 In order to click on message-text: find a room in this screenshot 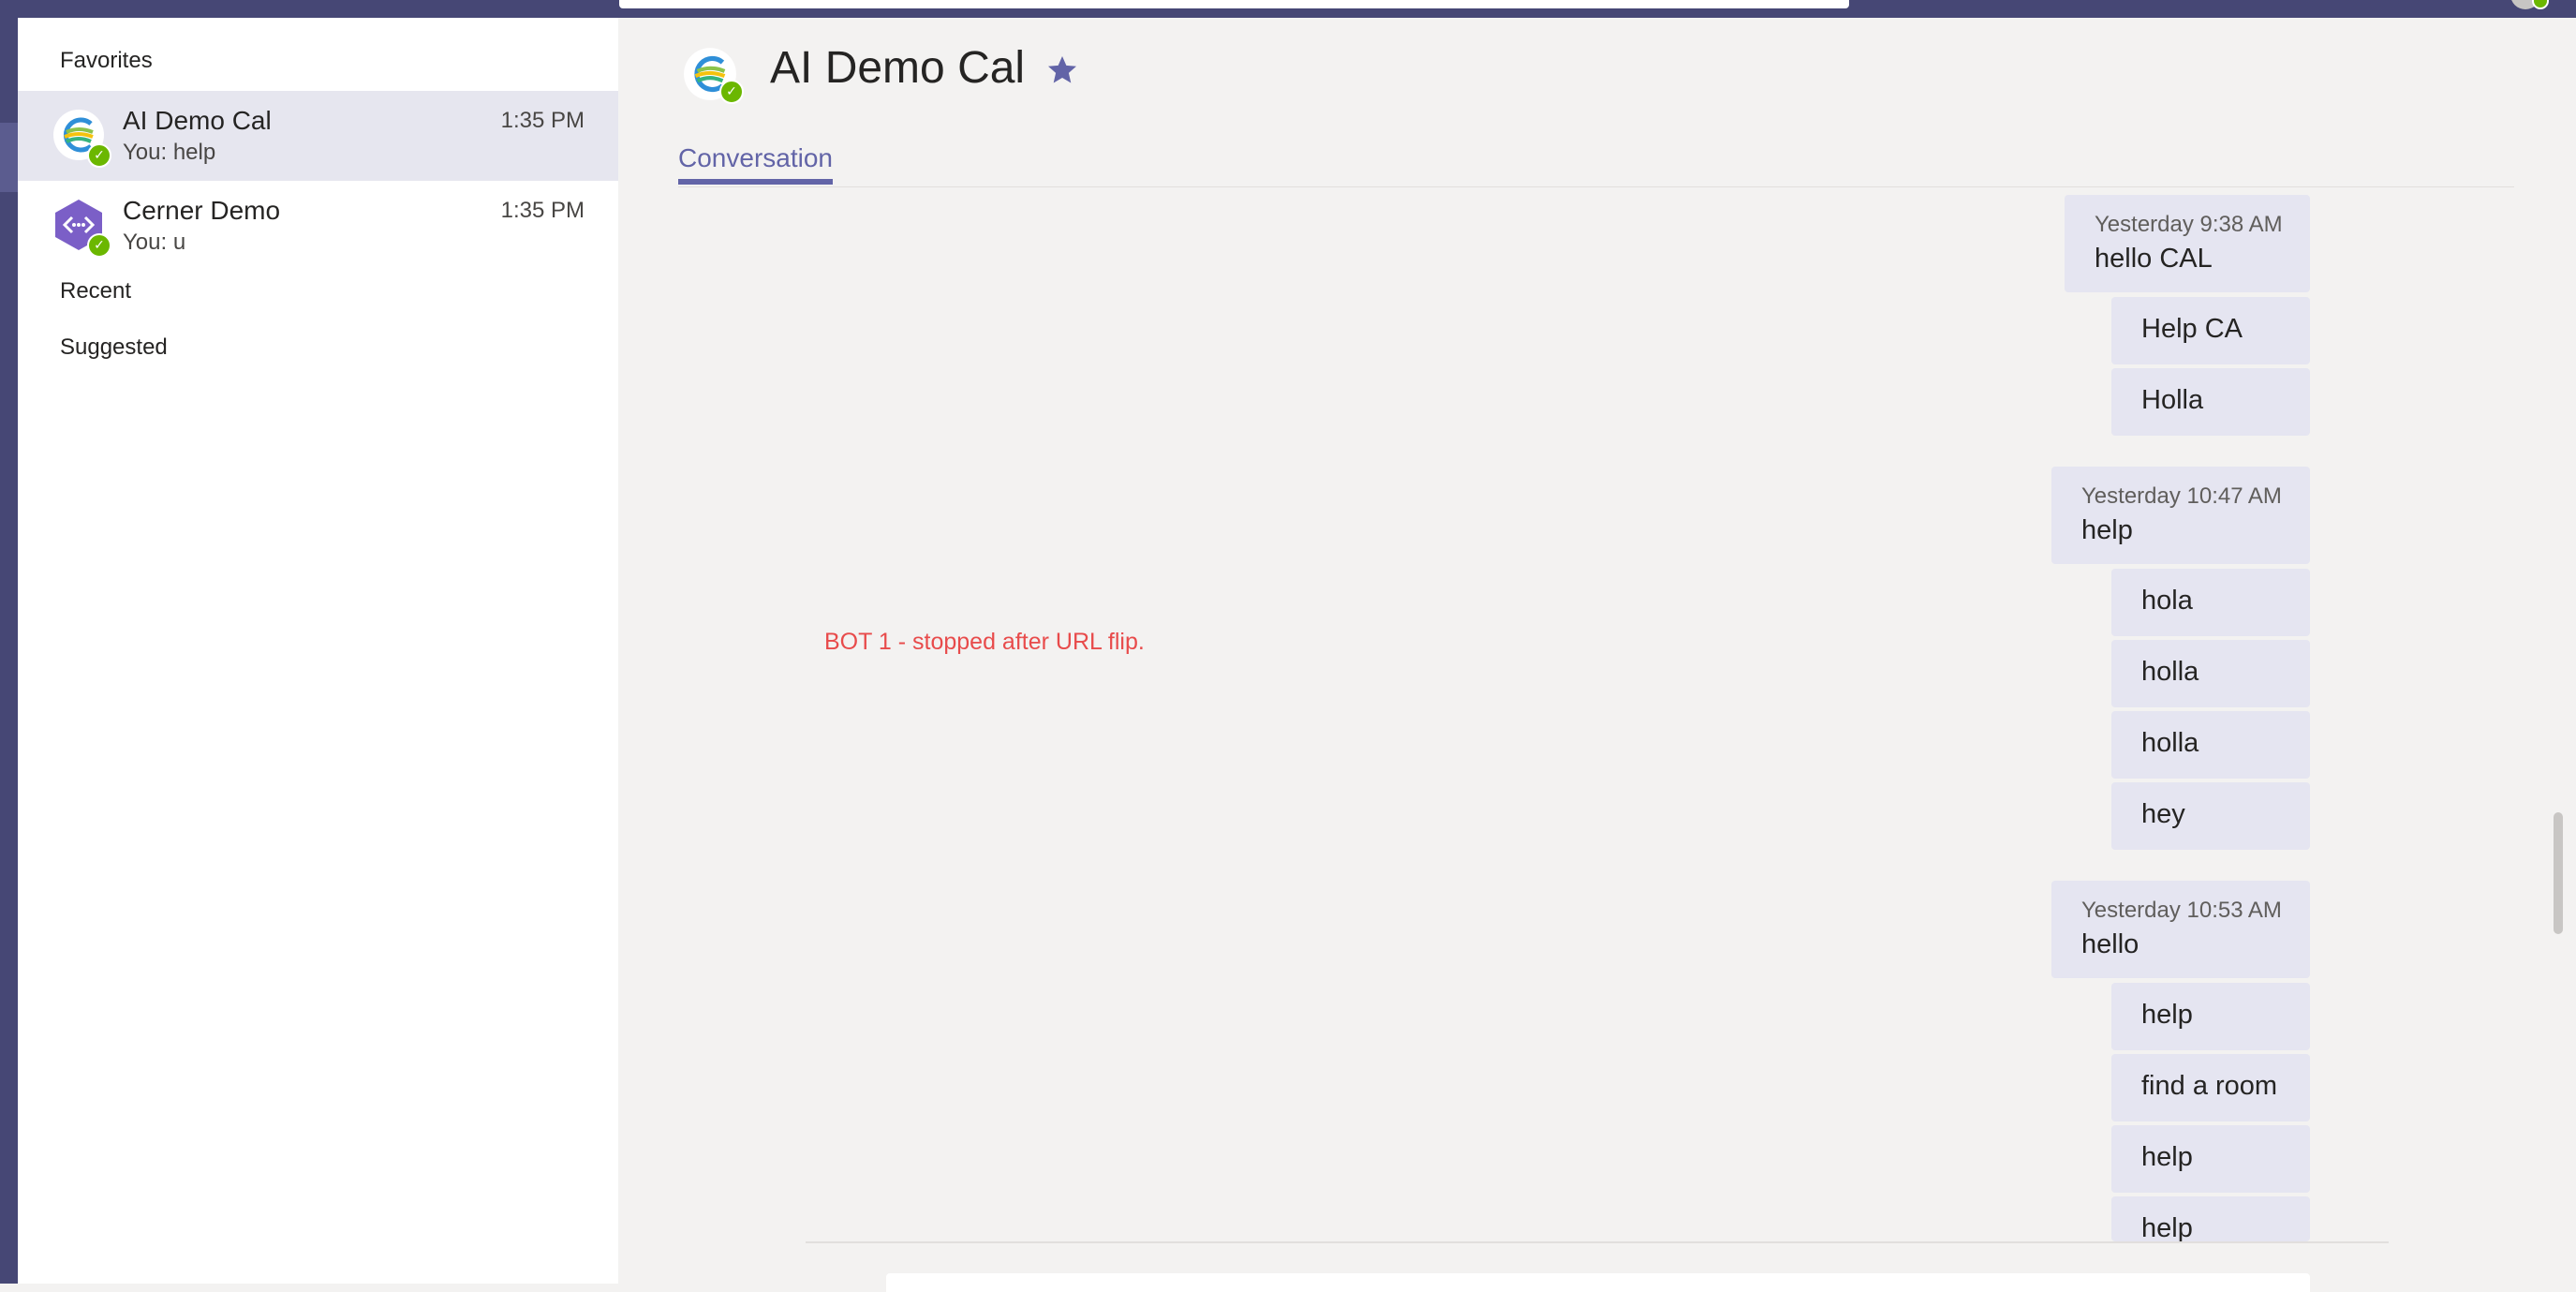, I will do `click(2210, 1086)`.